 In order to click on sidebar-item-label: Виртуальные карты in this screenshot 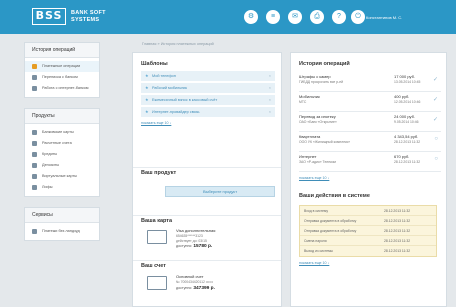, I will do `click(59, 176)`.